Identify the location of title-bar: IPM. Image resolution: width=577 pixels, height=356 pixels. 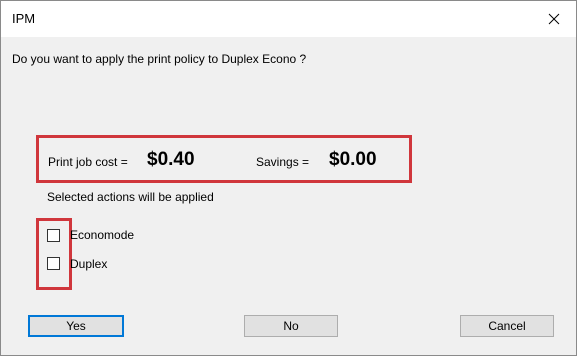
(288, 19).